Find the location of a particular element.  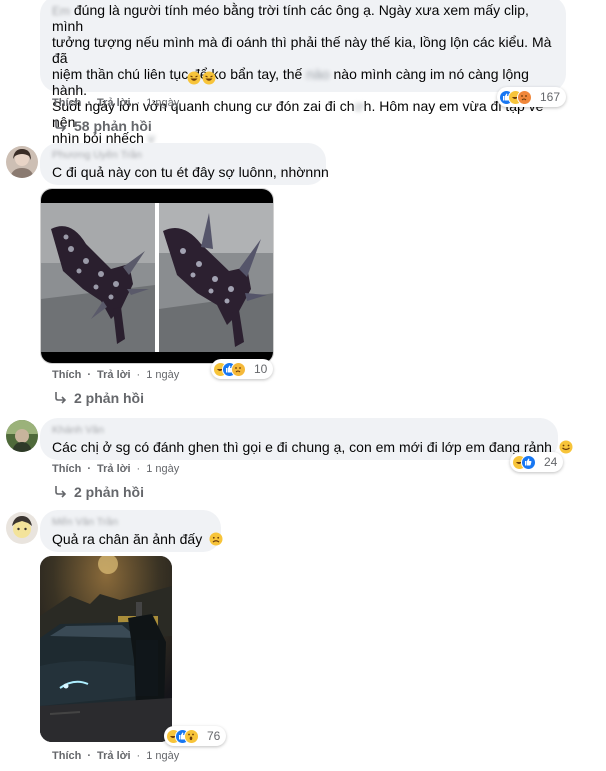

wow-icon is located at coordinates (191, 736).